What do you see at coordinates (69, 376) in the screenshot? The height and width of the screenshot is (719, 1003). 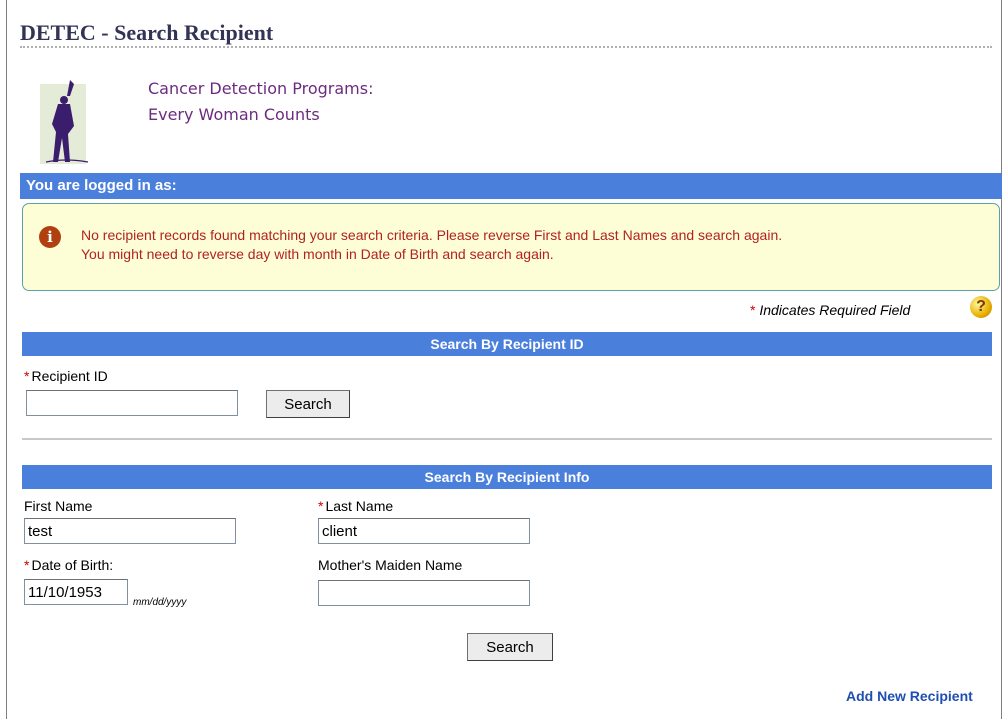 I see `recipient-id-label-text: Recipient ID` at bounding box center [69, 376].